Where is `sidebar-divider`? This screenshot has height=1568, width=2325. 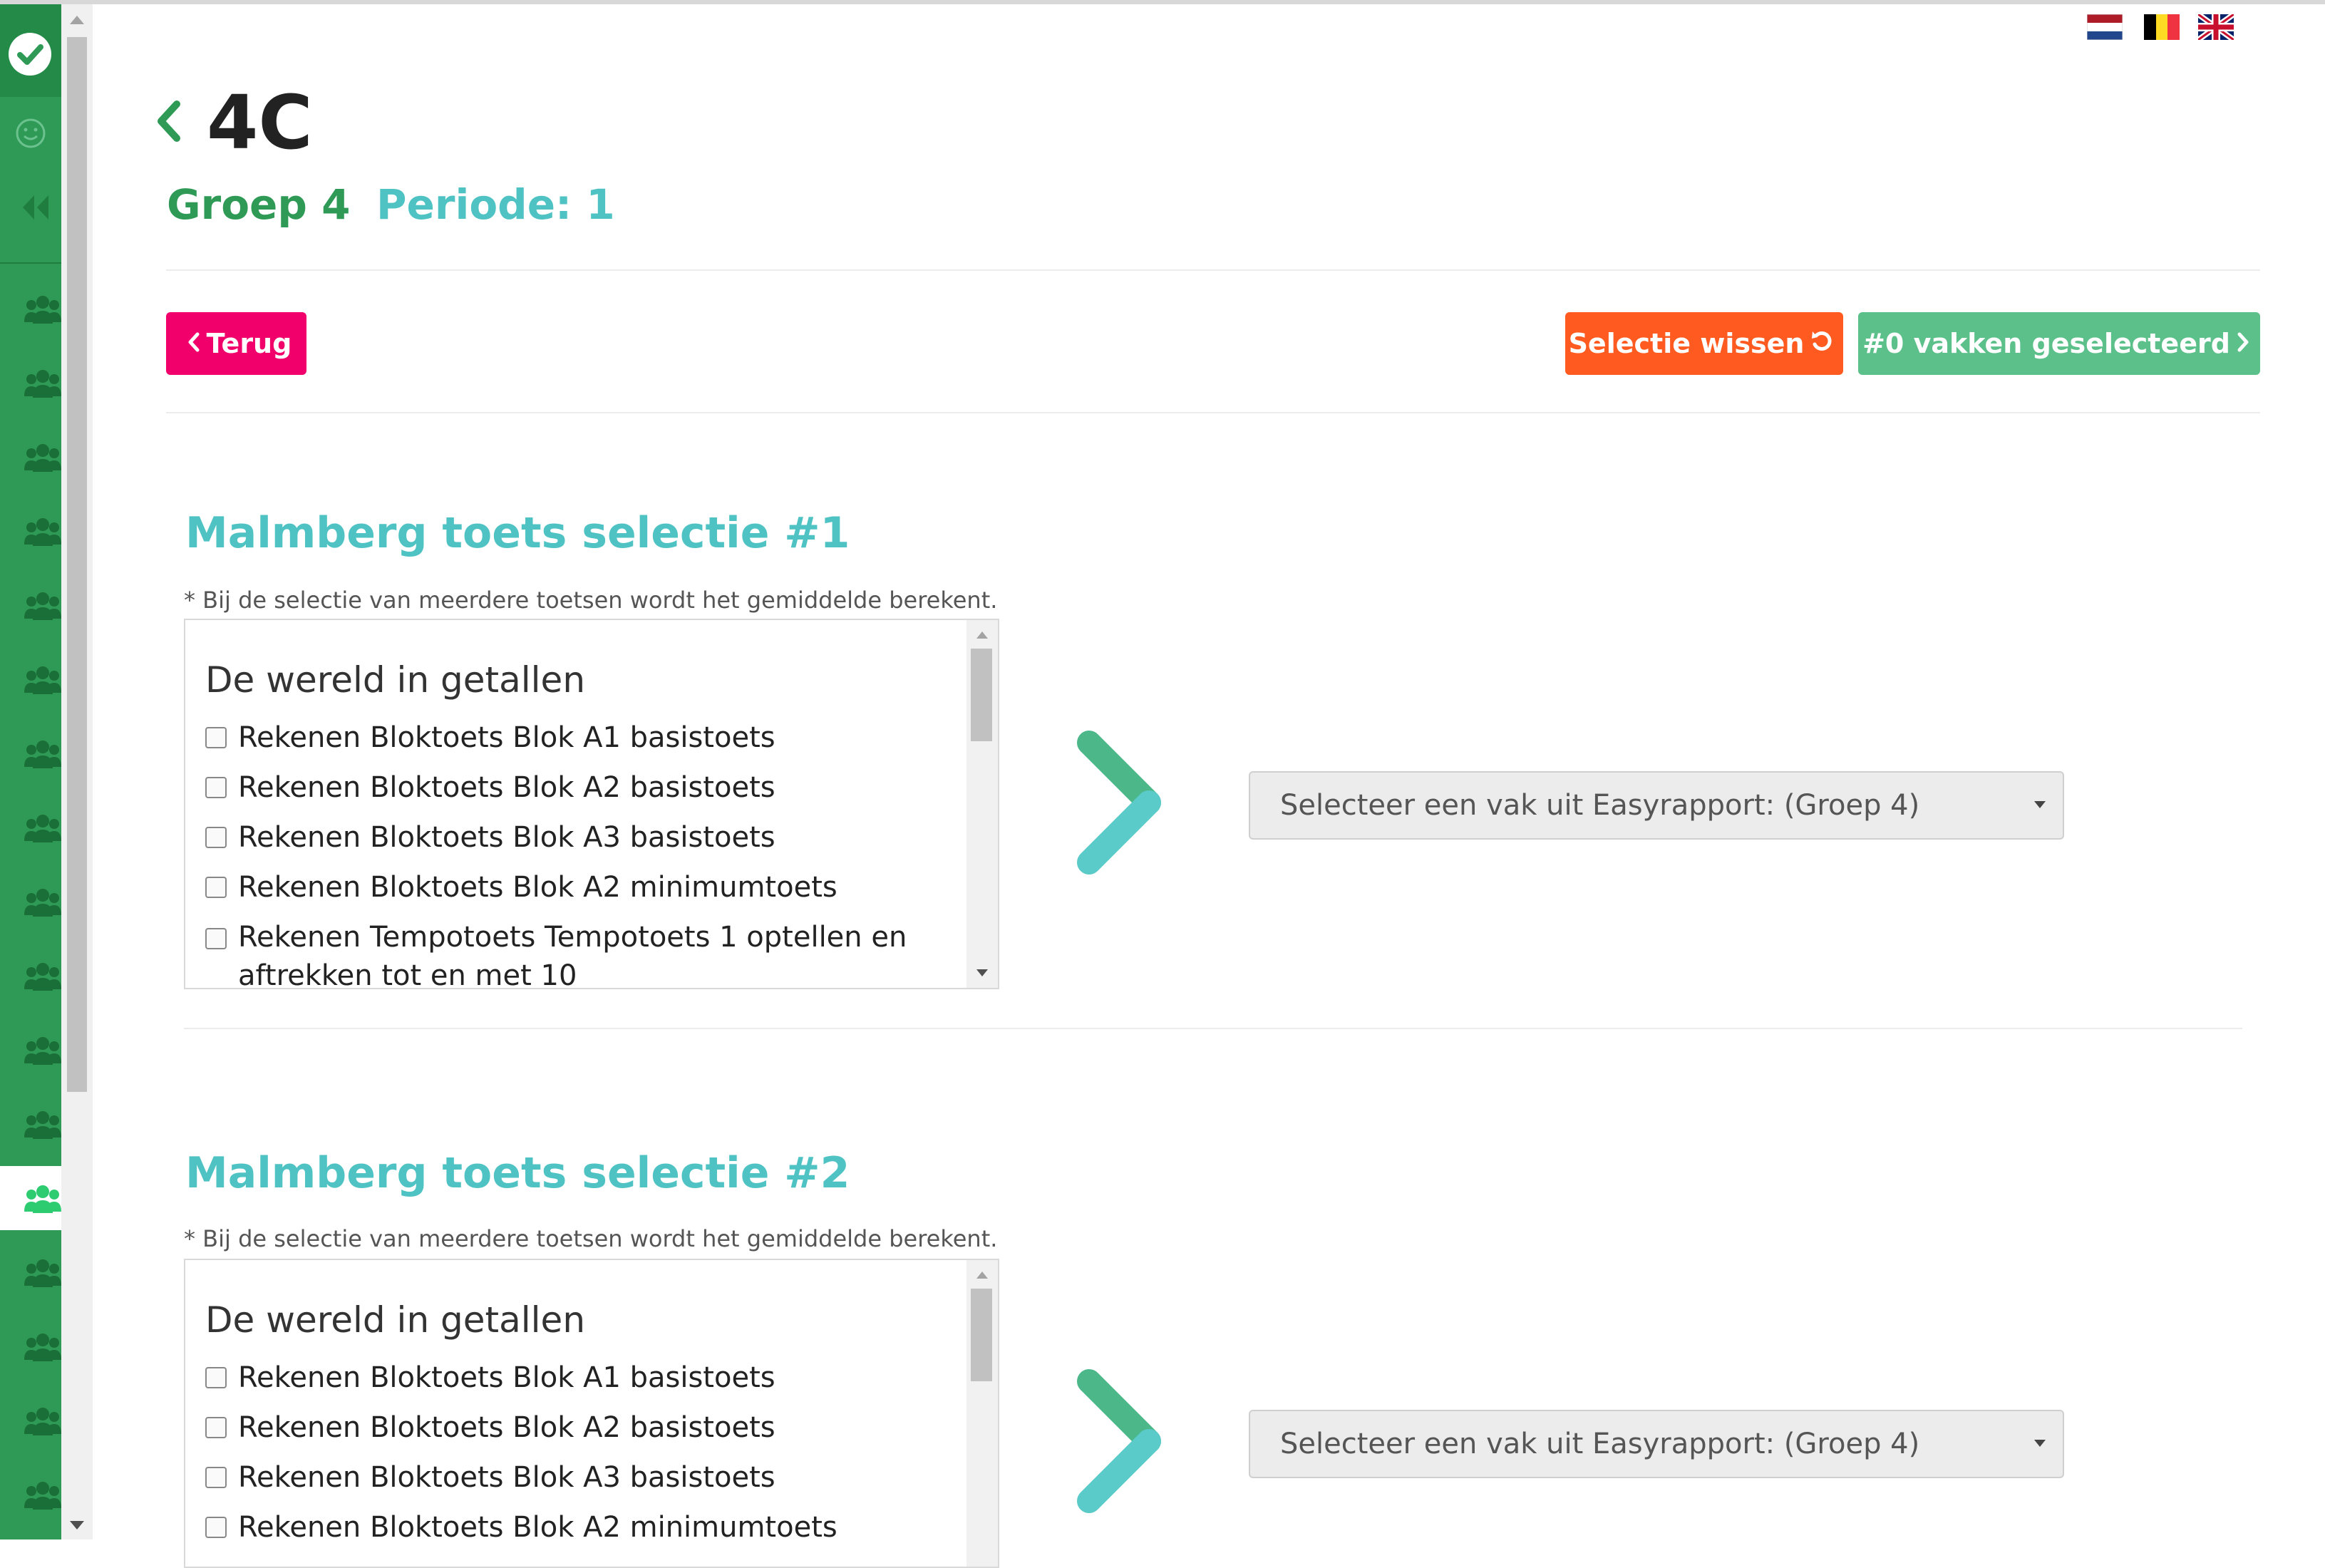
sidebar-divider is located at coordinates (30, 263).